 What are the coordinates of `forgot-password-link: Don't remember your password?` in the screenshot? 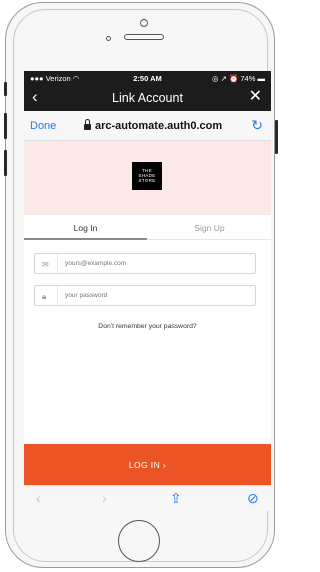 It's located at (147, 326).